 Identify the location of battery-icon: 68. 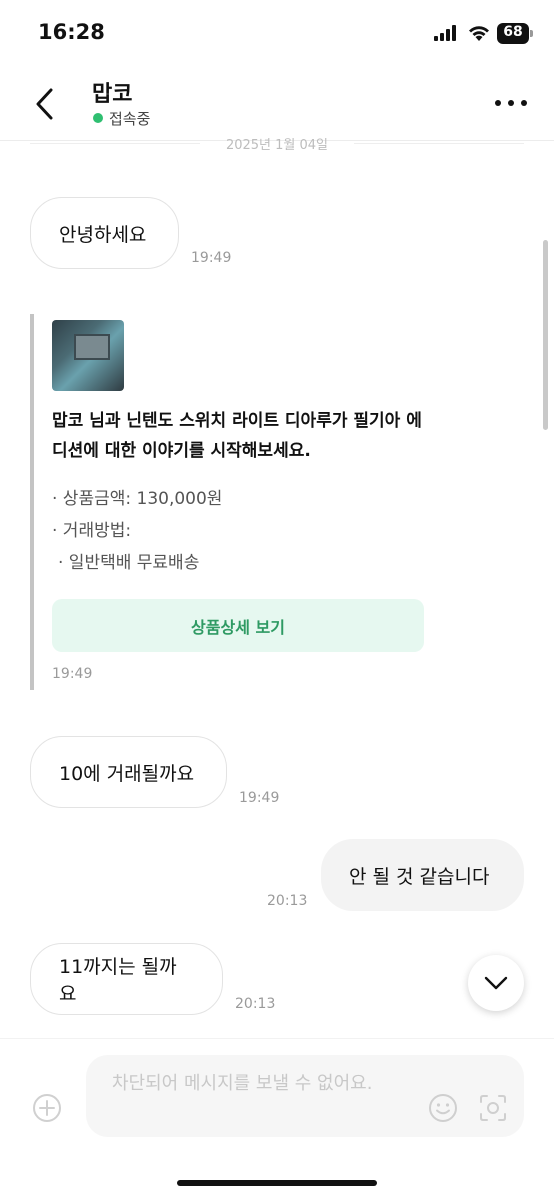
(515, 33).